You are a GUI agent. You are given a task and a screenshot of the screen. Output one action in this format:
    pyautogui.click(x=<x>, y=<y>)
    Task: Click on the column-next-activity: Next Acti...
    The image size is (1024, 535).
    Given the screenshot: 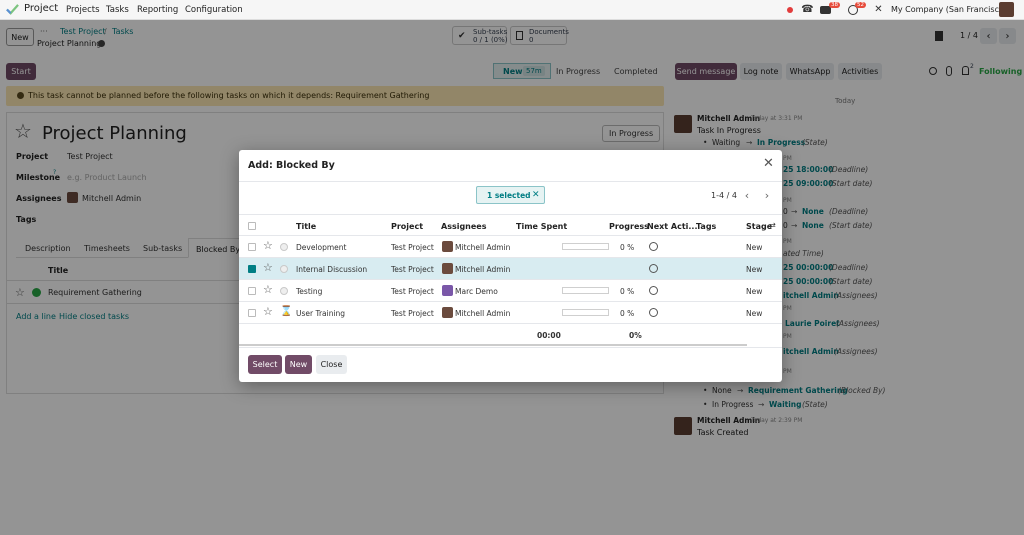 What is the action you would take?
    pyautogui.click(x=672, y=226)
    